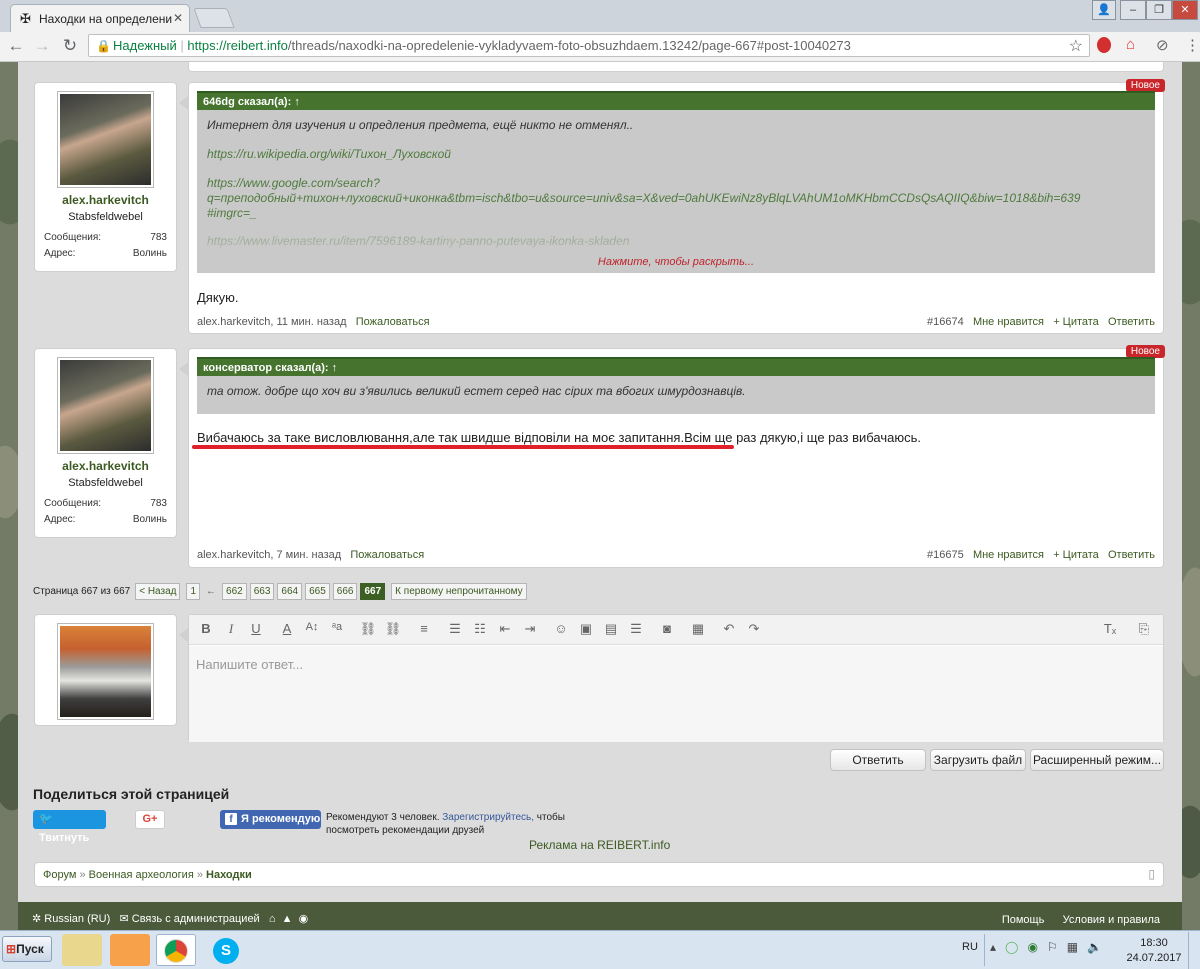 The height and width of the screenshot is (969, 1200). What do you see at coordinates (337, 629) in the screenshot?
I see `font-family-icon: ᵃa` at bounding box center [337, 629].